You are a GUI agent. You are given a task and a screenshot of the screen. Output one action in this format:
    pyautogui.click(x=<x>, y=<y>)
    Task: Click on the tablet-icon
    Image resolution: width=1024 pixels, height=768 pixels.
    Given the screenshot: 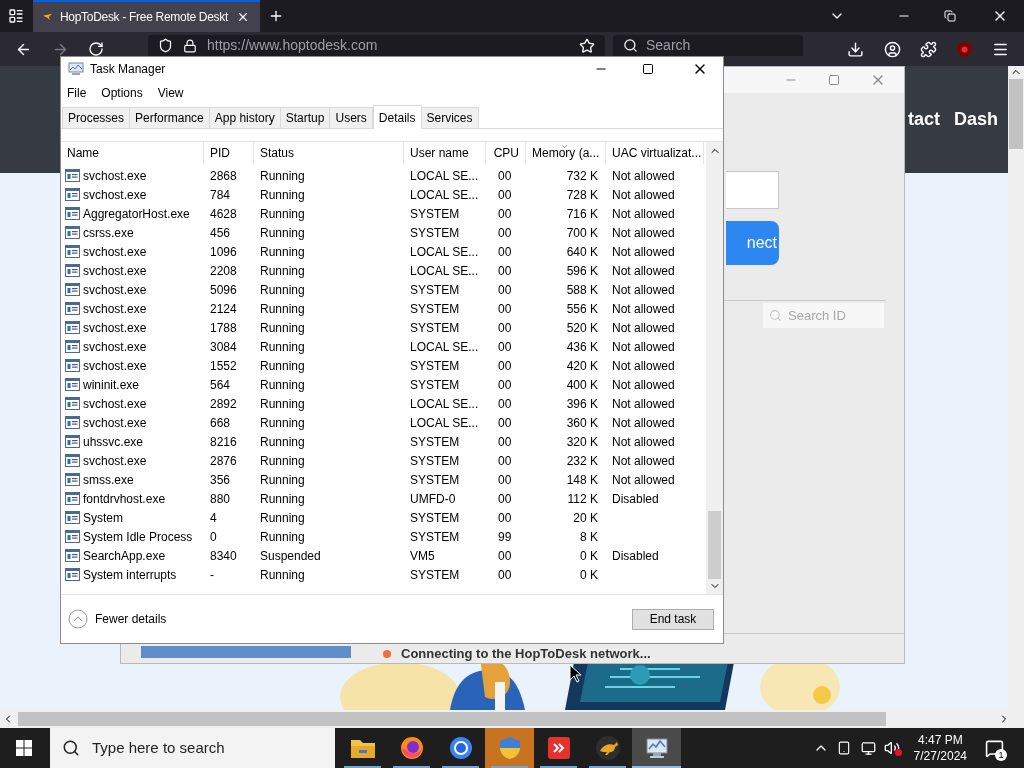 What is the action you would take?
    pyautogui.click(x=843, y=748)
    